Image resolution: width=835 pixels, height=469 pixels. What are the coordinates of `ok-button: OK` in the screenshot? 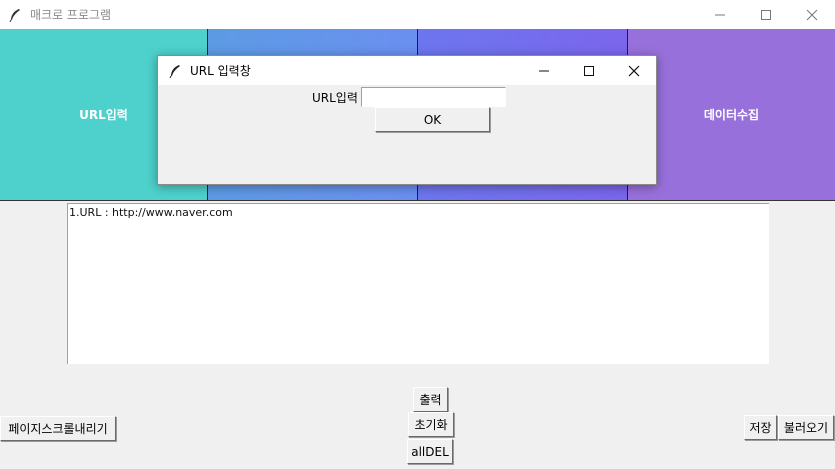 It's located at (432, 119).